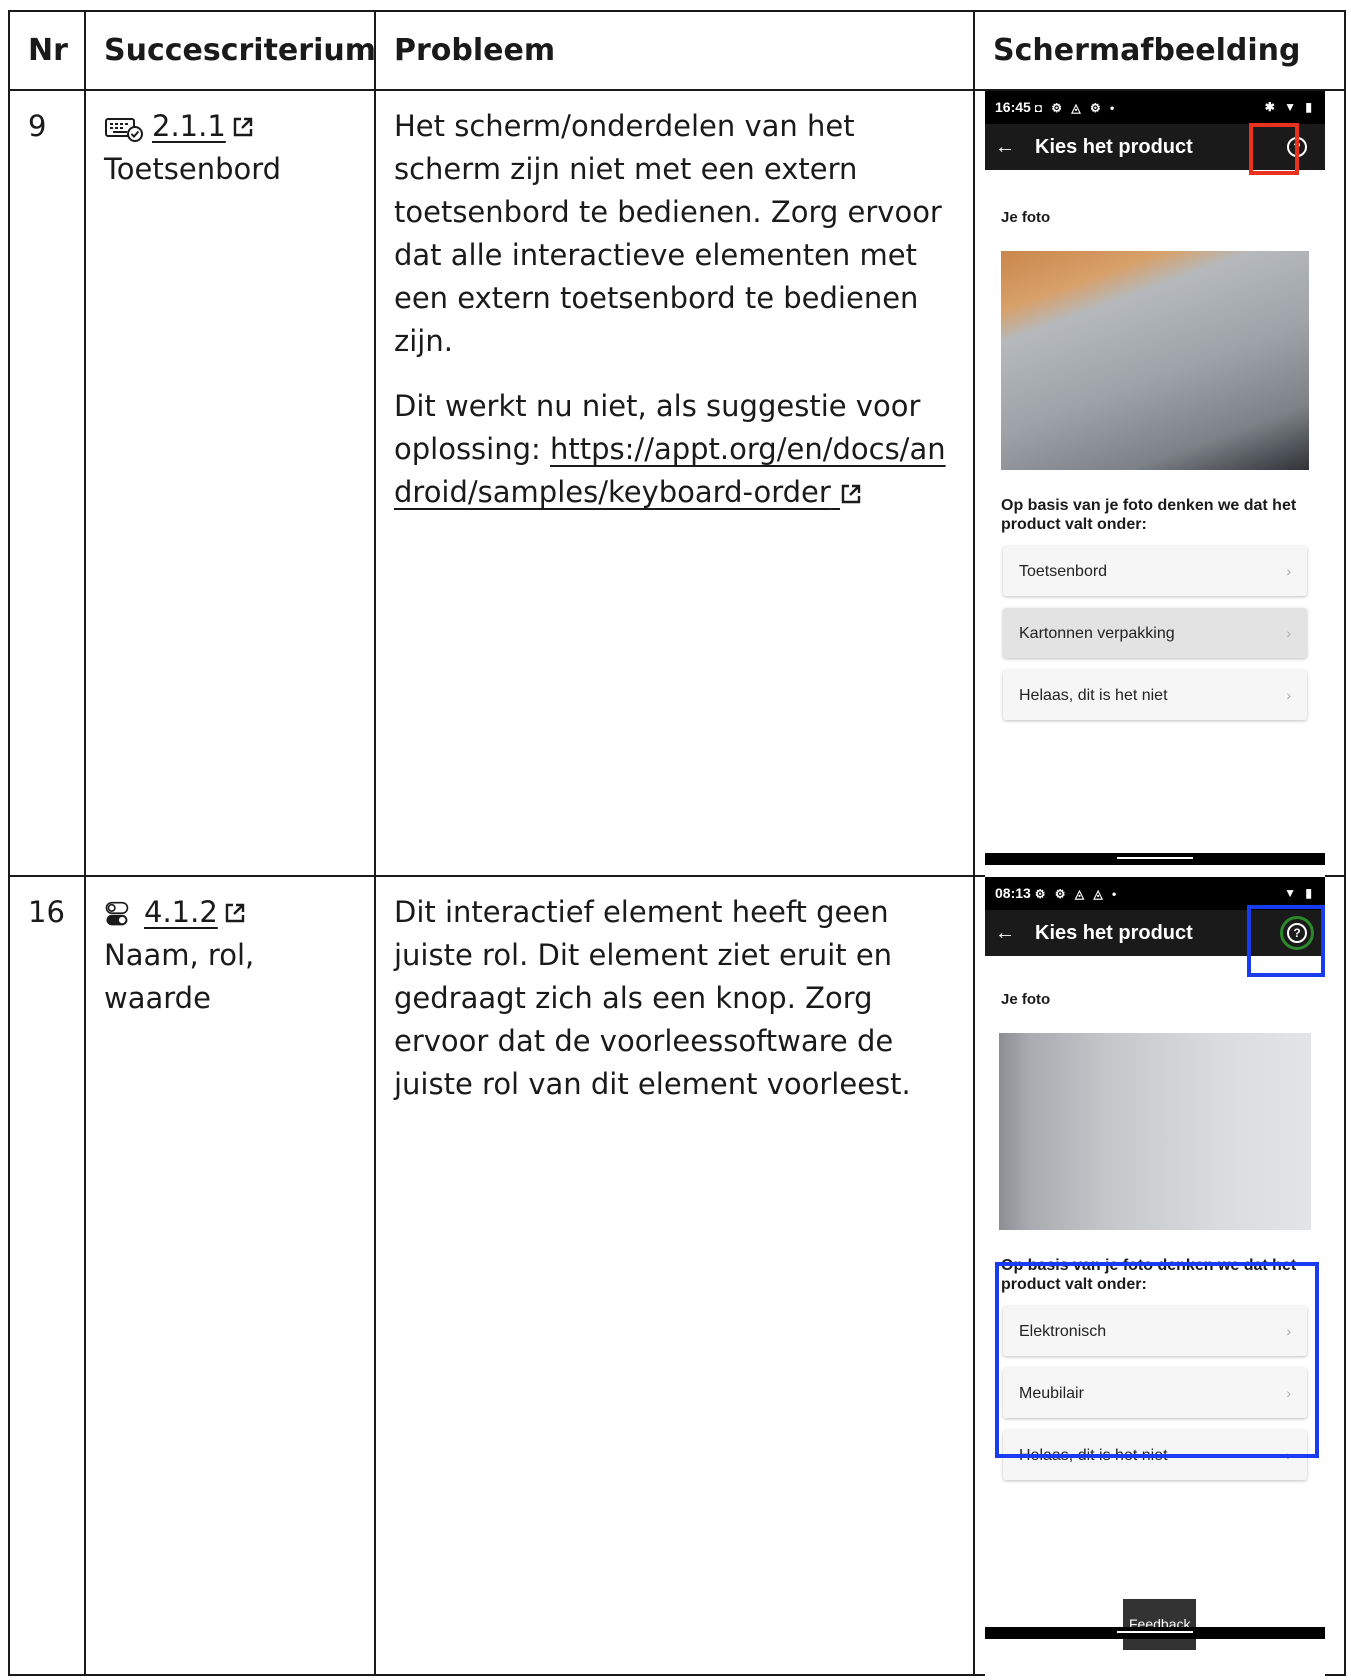 This screenshot has height=1680, width=1351. I want to click on option-button: Kartonnen verpakking ›, so click(1155, 633).